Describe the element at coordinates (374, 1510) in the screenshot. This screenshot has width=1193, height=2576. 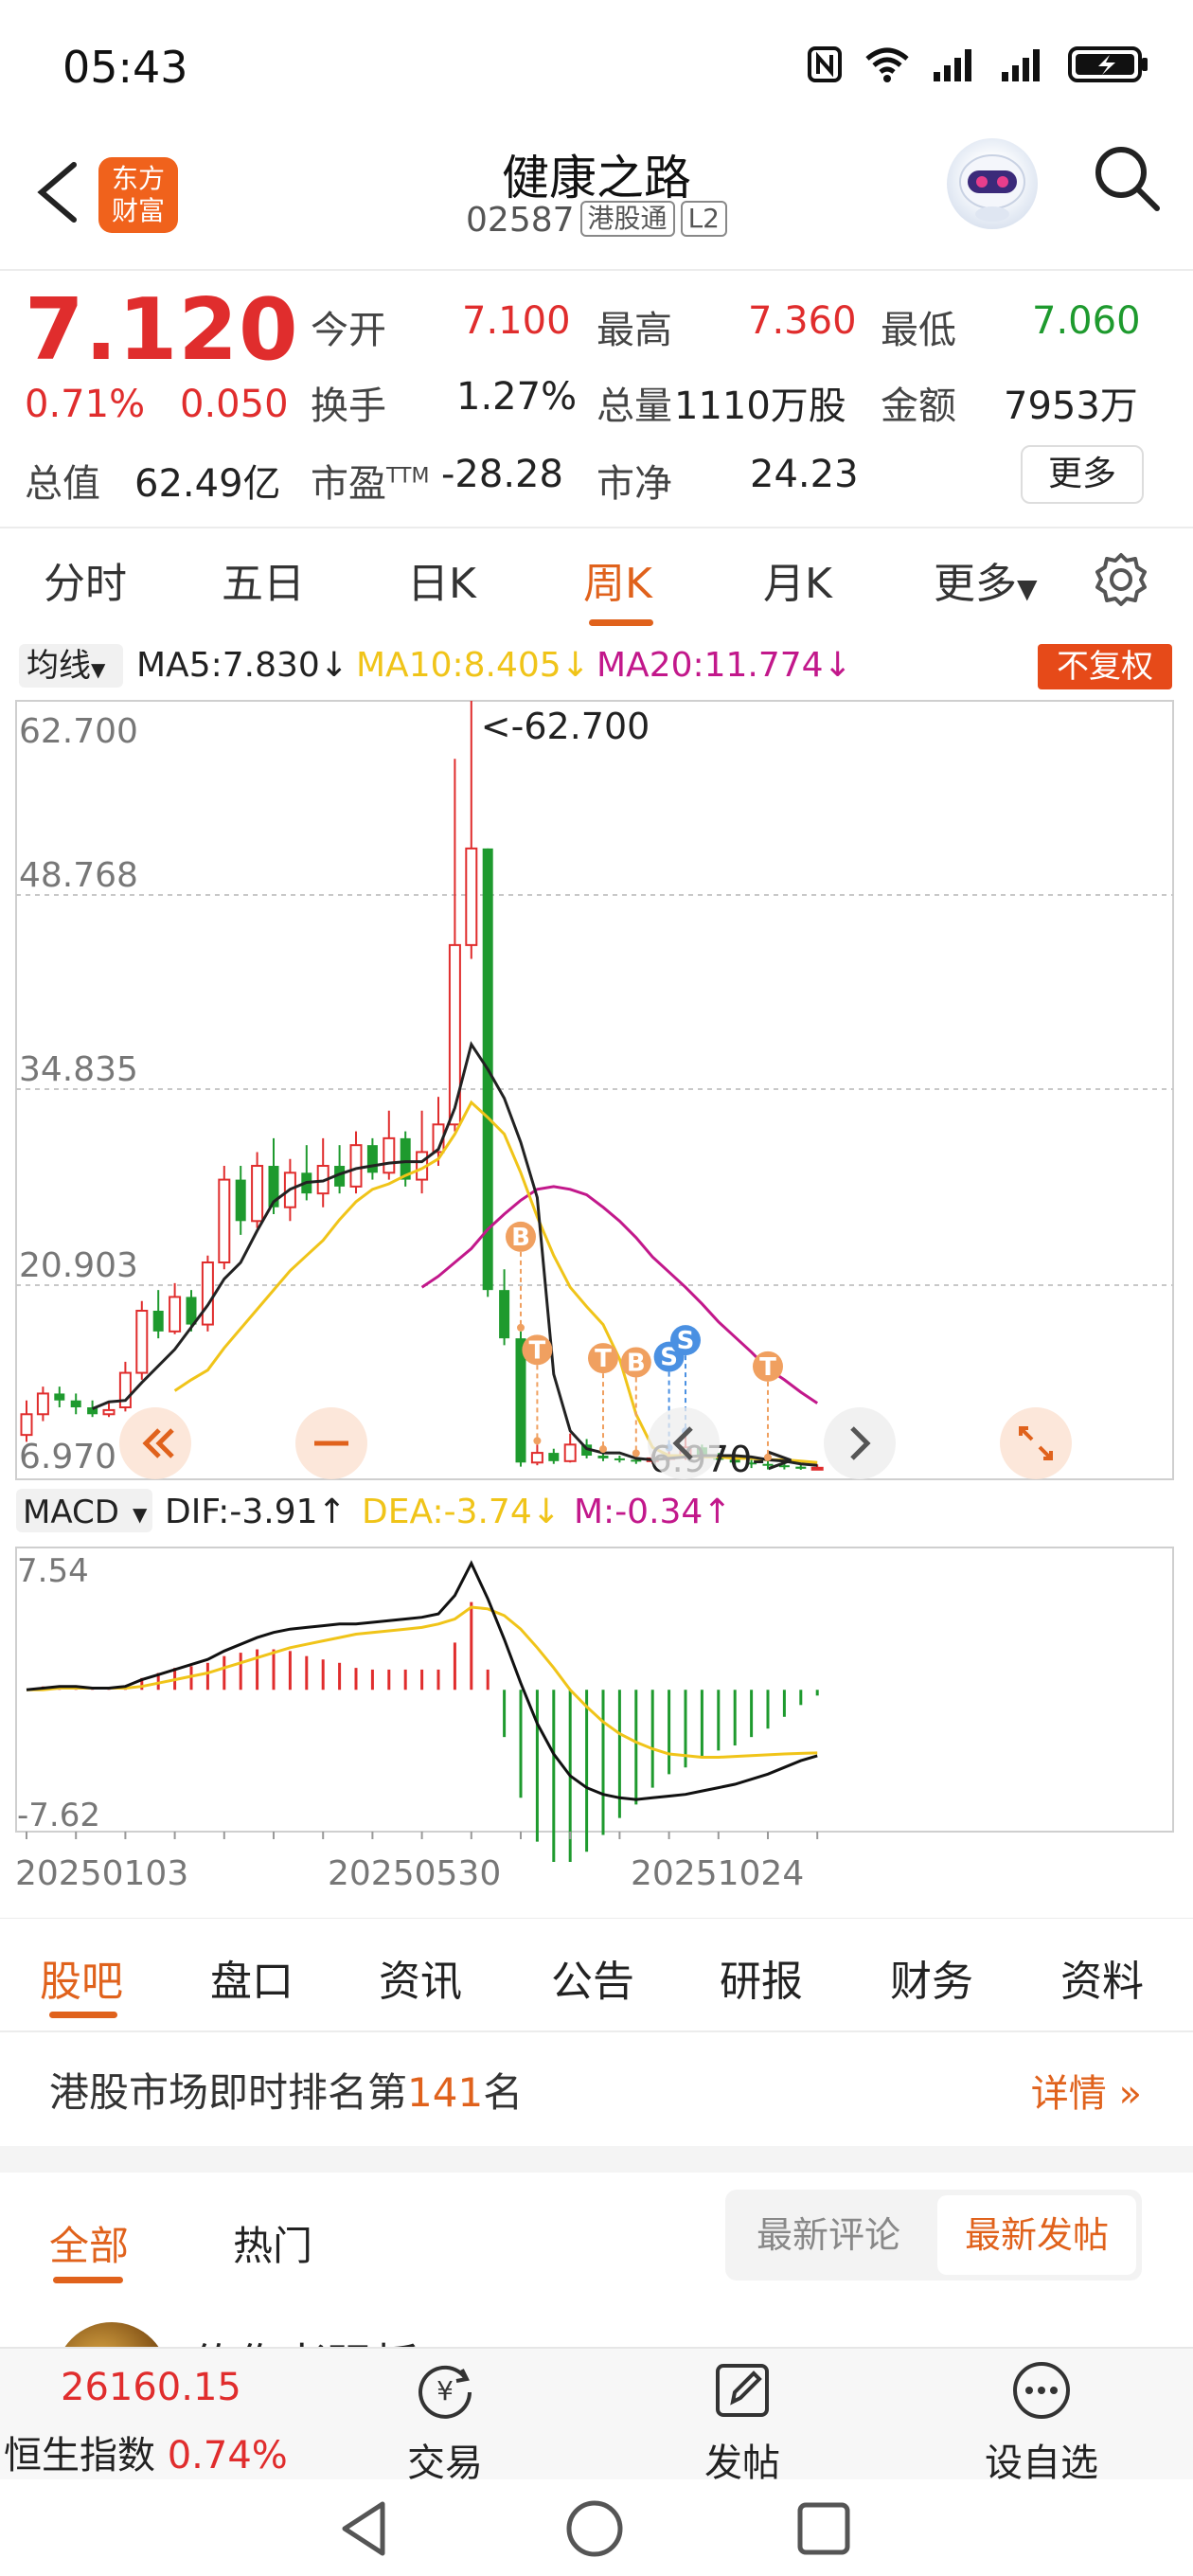
I see `macd-legend: MACD ▼ DIF:-3.91↑ DEA:-3.74↓ M:-0.34↑` at that location.